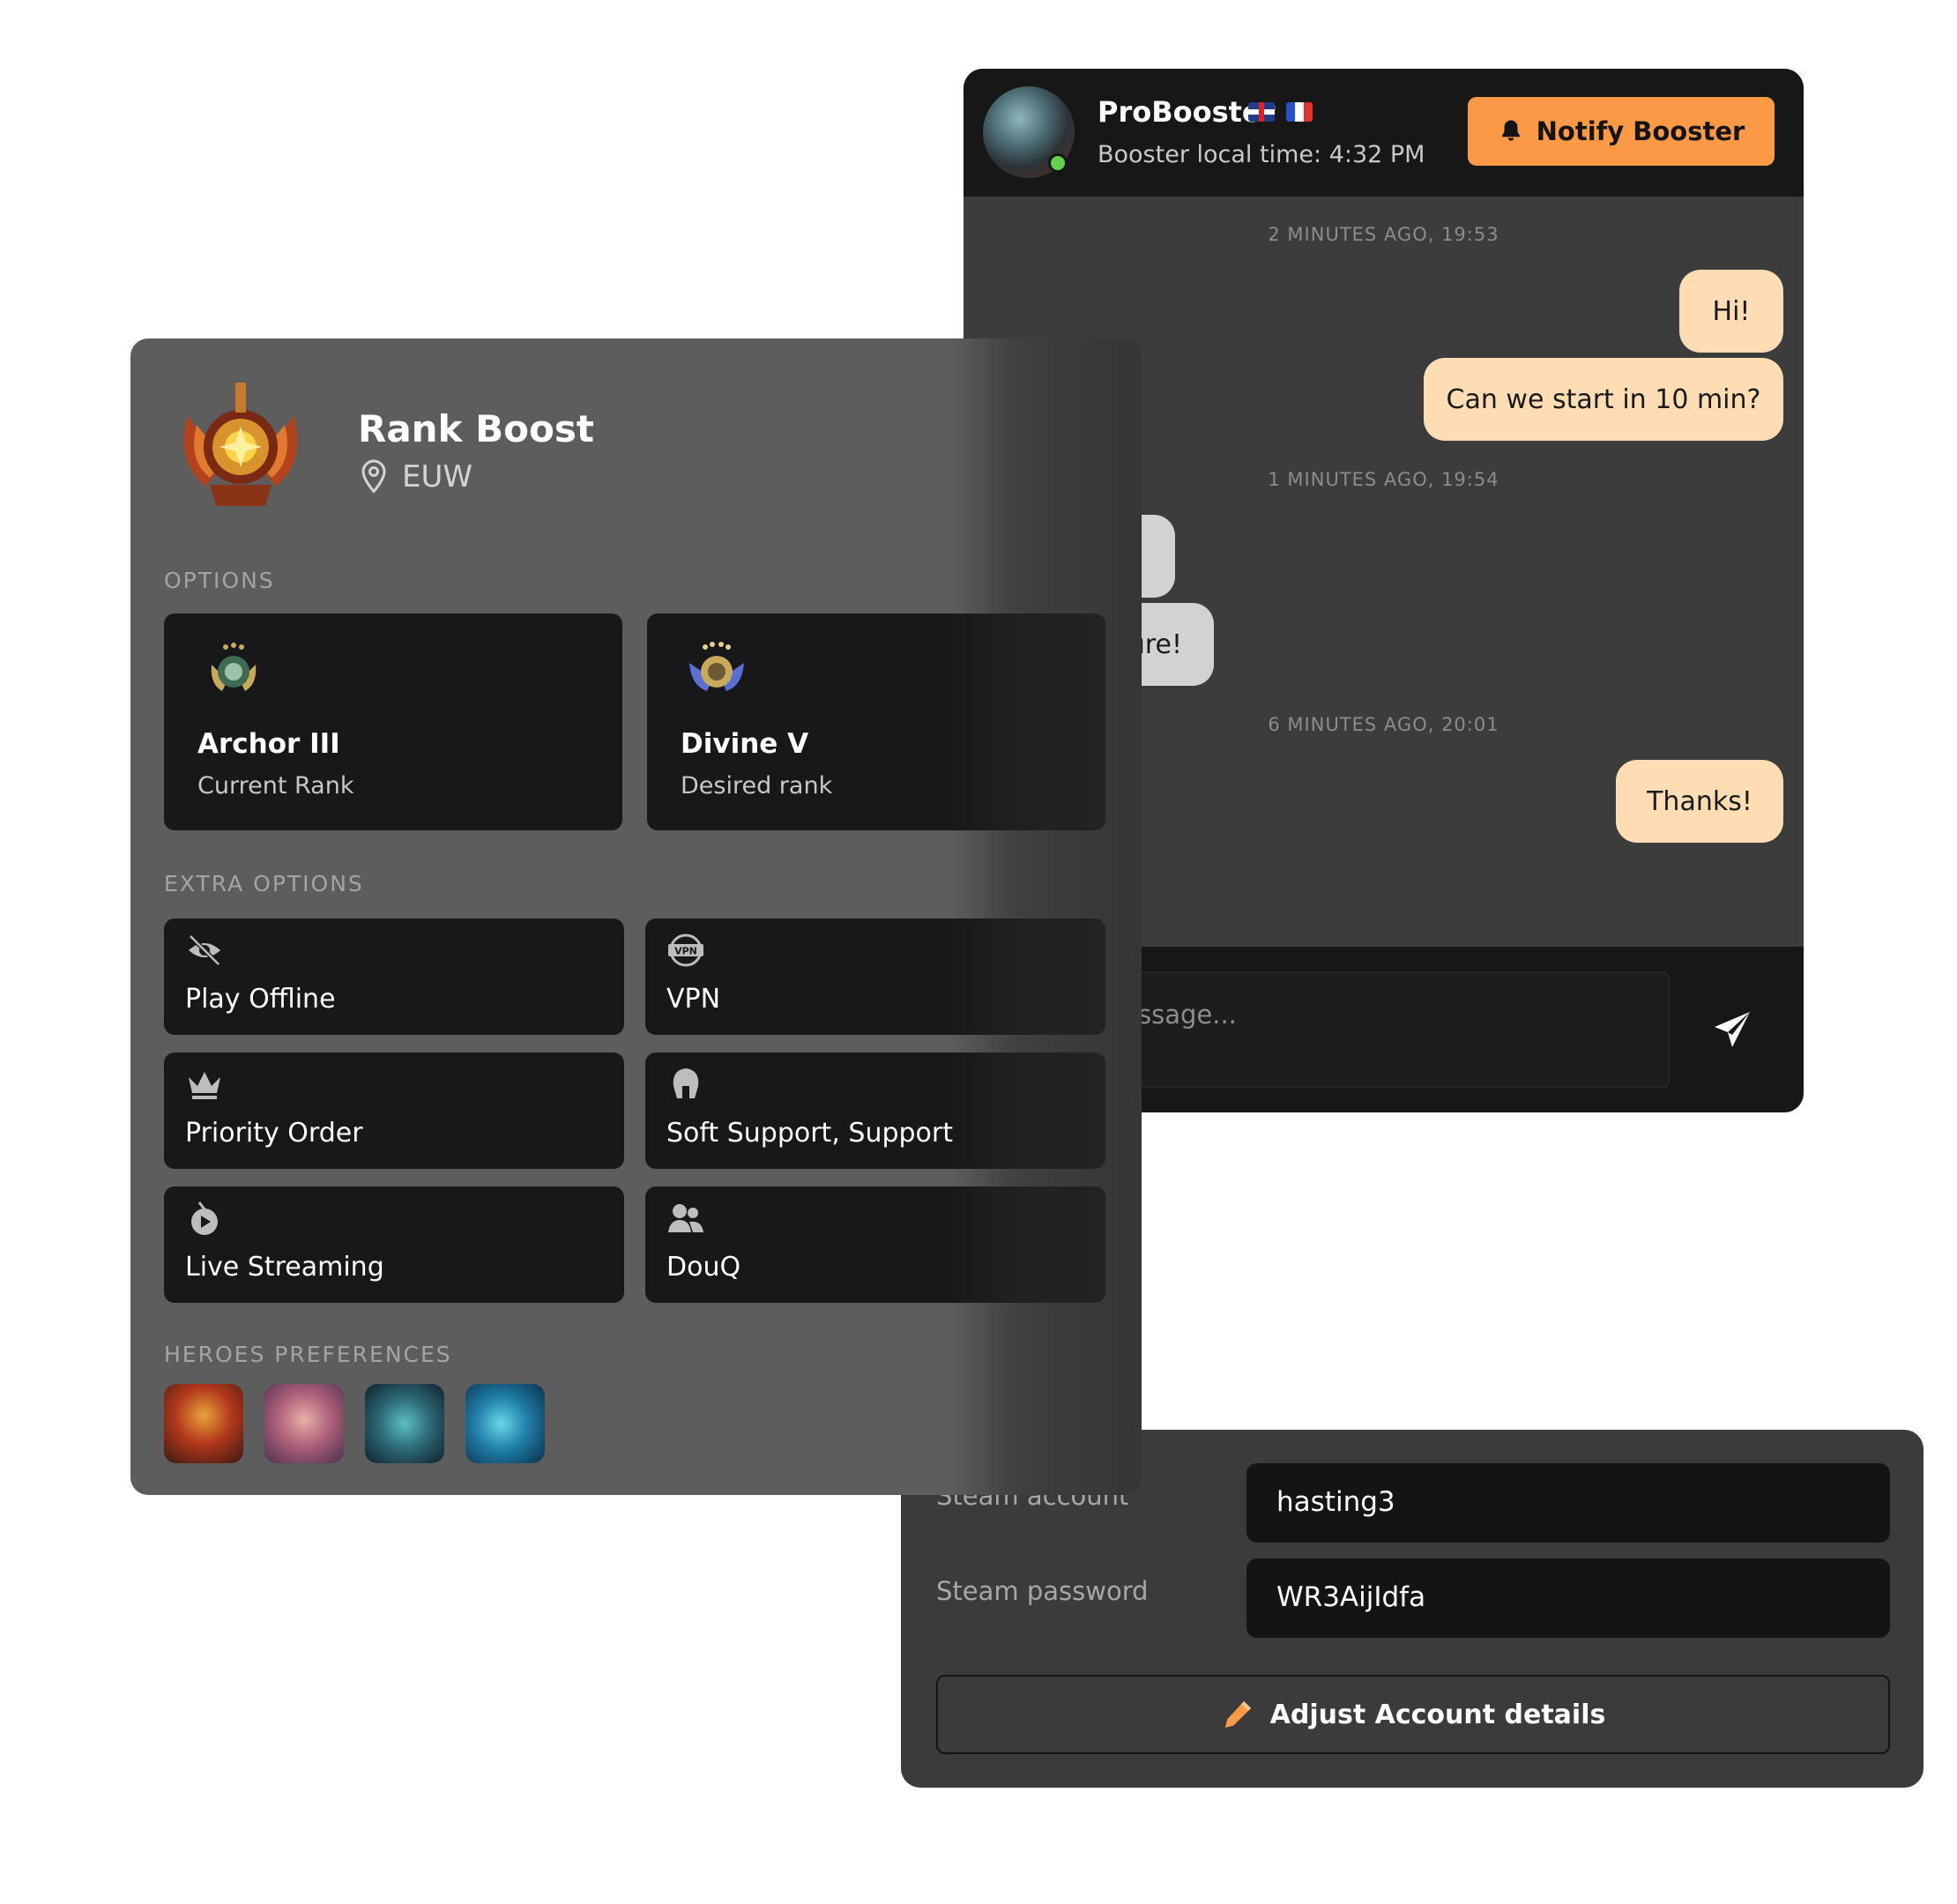 The image size is (1957, 1904). I want to click on current-rank-card: Archor III Current Rank, so click(393, 722).